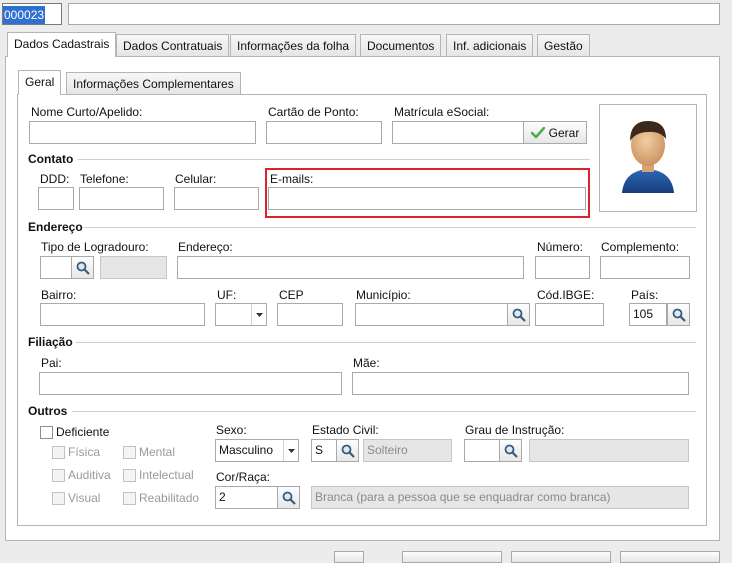 Image resolution: width=732 pixels, height=563 pixels. I want to click on complemento-label: Complemento:, so click(640, 247).